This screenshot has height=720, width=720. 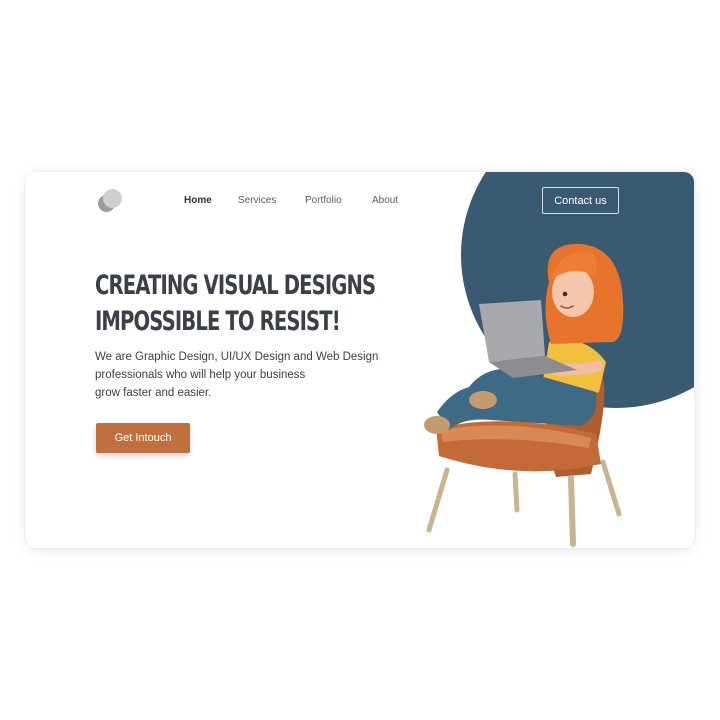 What do you see at coordinates (143, 438) in the screenshot?
I see `get-intouch-button: Get Intouch` at bounding box center [143, 438].